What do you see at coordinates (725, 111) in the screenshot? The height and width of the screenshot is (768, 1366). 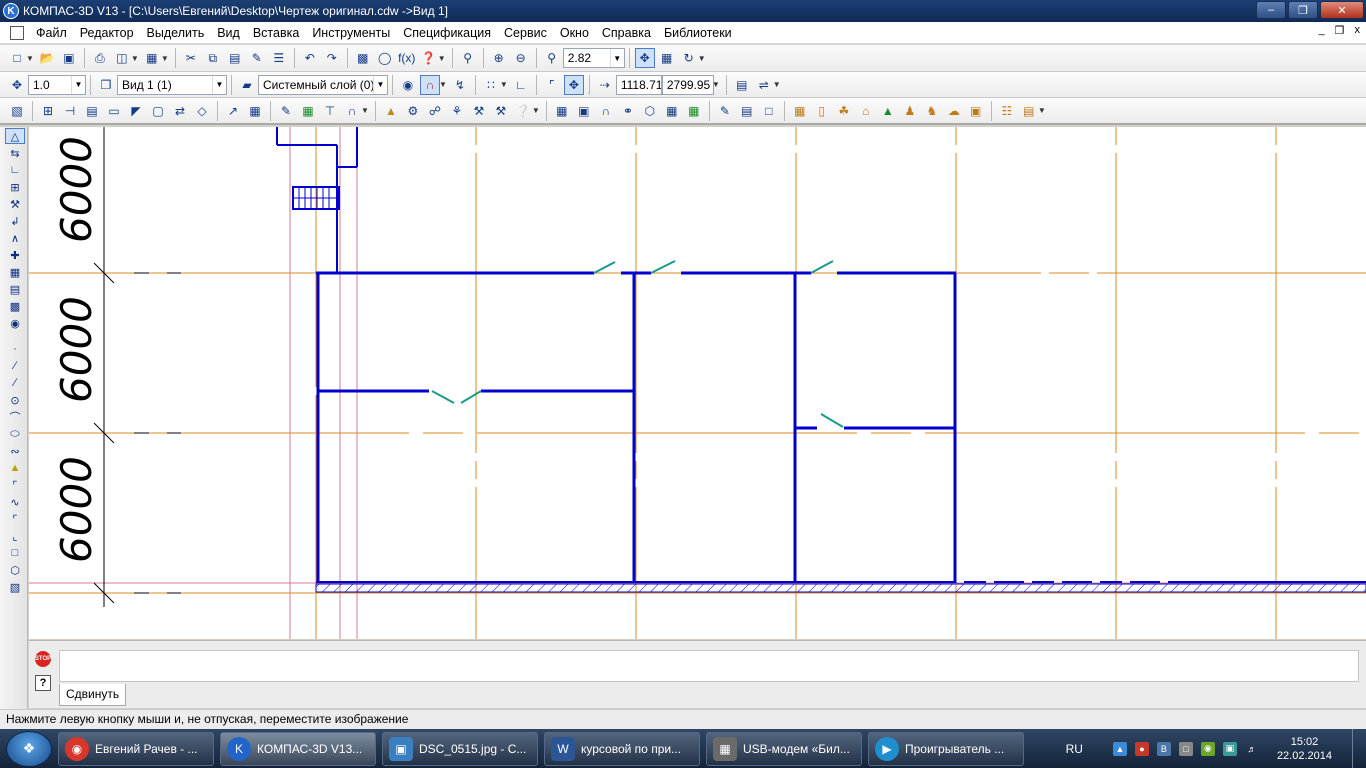 I see `pencil-icon: ✎` at bounding box center [725, 111].